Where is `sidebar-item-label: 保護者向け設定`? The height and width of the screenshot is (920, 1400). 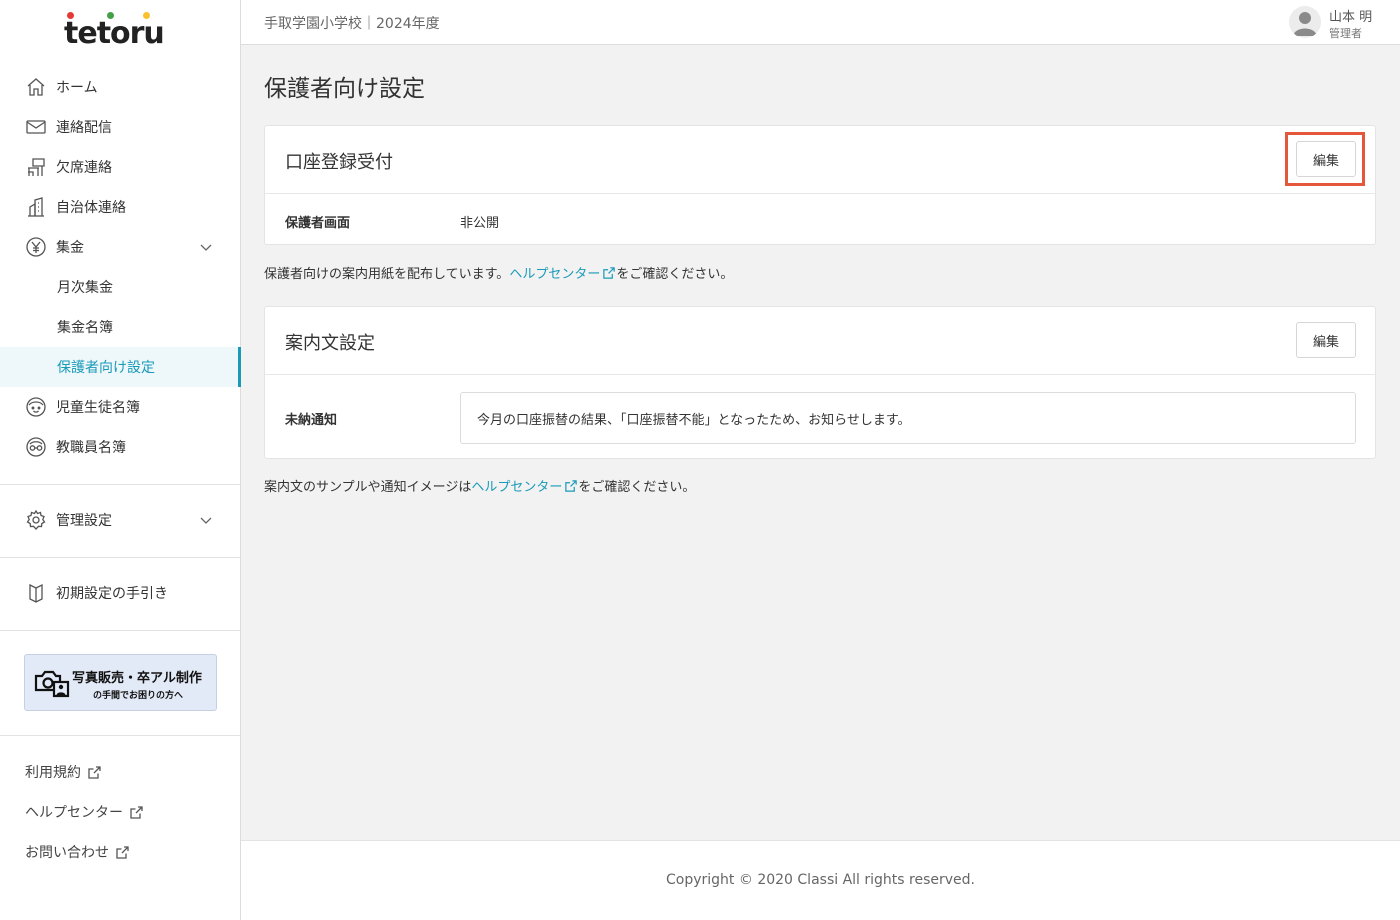 sidebar-item-label: 保護者向け設定 is located at coordinates (106, 368).